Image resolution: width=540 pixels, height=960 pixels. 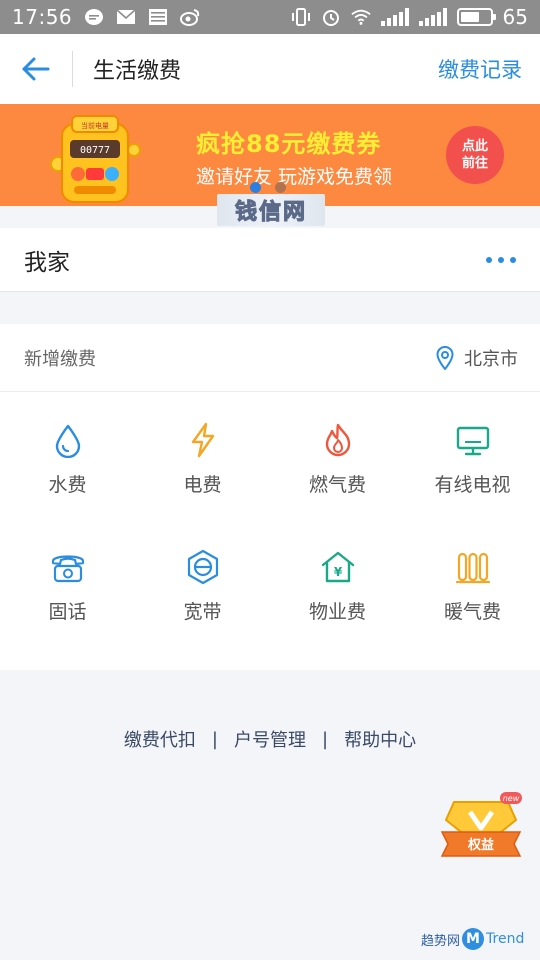 What do you see at coordinates (270, 358) in the screenshot?
I see `new-bill-header: 新增缴费 北京市` at bounding box center [270, 358].